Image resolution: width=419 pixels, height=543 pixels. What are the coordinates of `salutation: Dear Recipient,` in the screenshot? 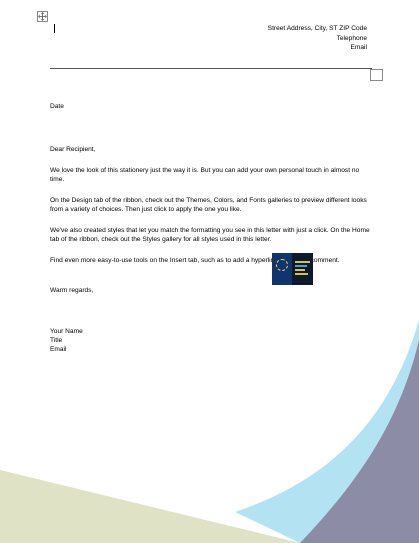 It's located at (212, 149).